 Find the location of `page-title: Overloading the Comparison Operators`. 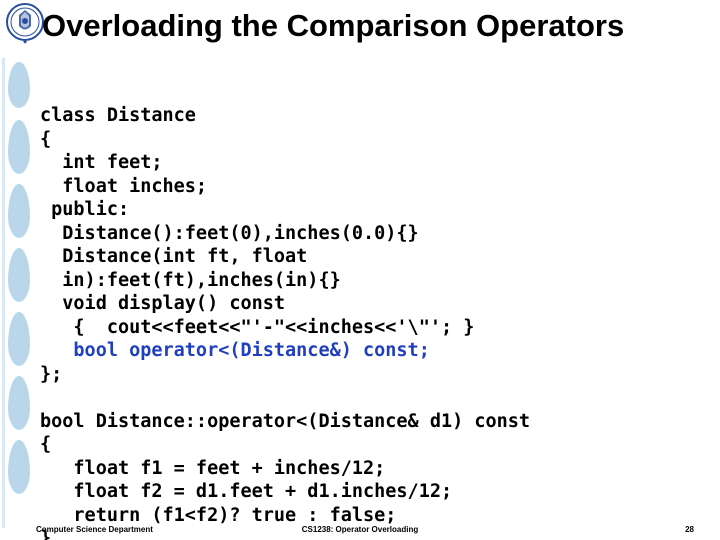

page-title: Overloading the Comparison Operators is located at coordinates (333, 25).